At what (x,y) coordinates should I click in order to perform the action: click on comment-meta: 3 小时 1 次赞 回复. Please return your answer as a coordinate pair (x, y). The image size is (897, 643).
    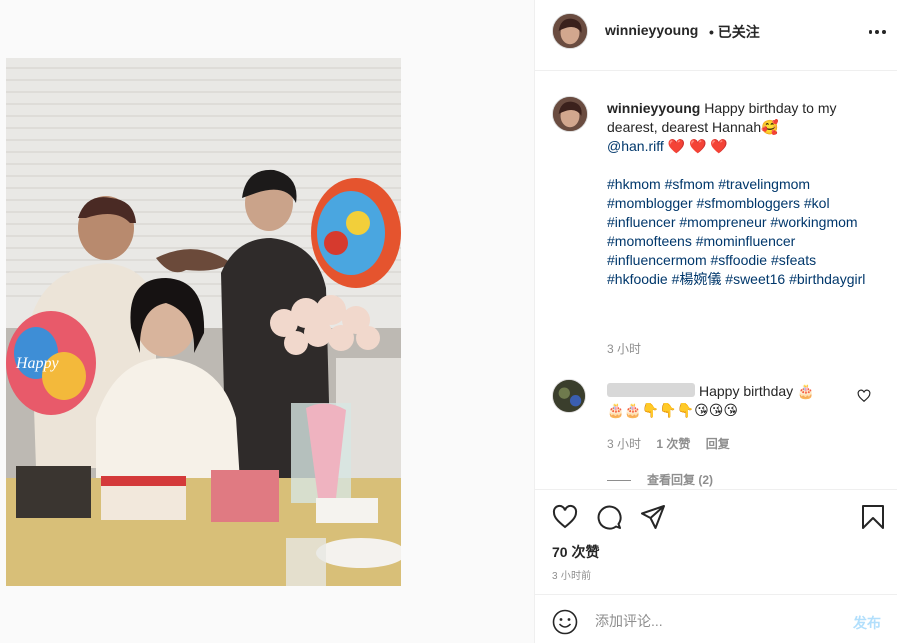
    Looking at the image, I should click on (674, 443).